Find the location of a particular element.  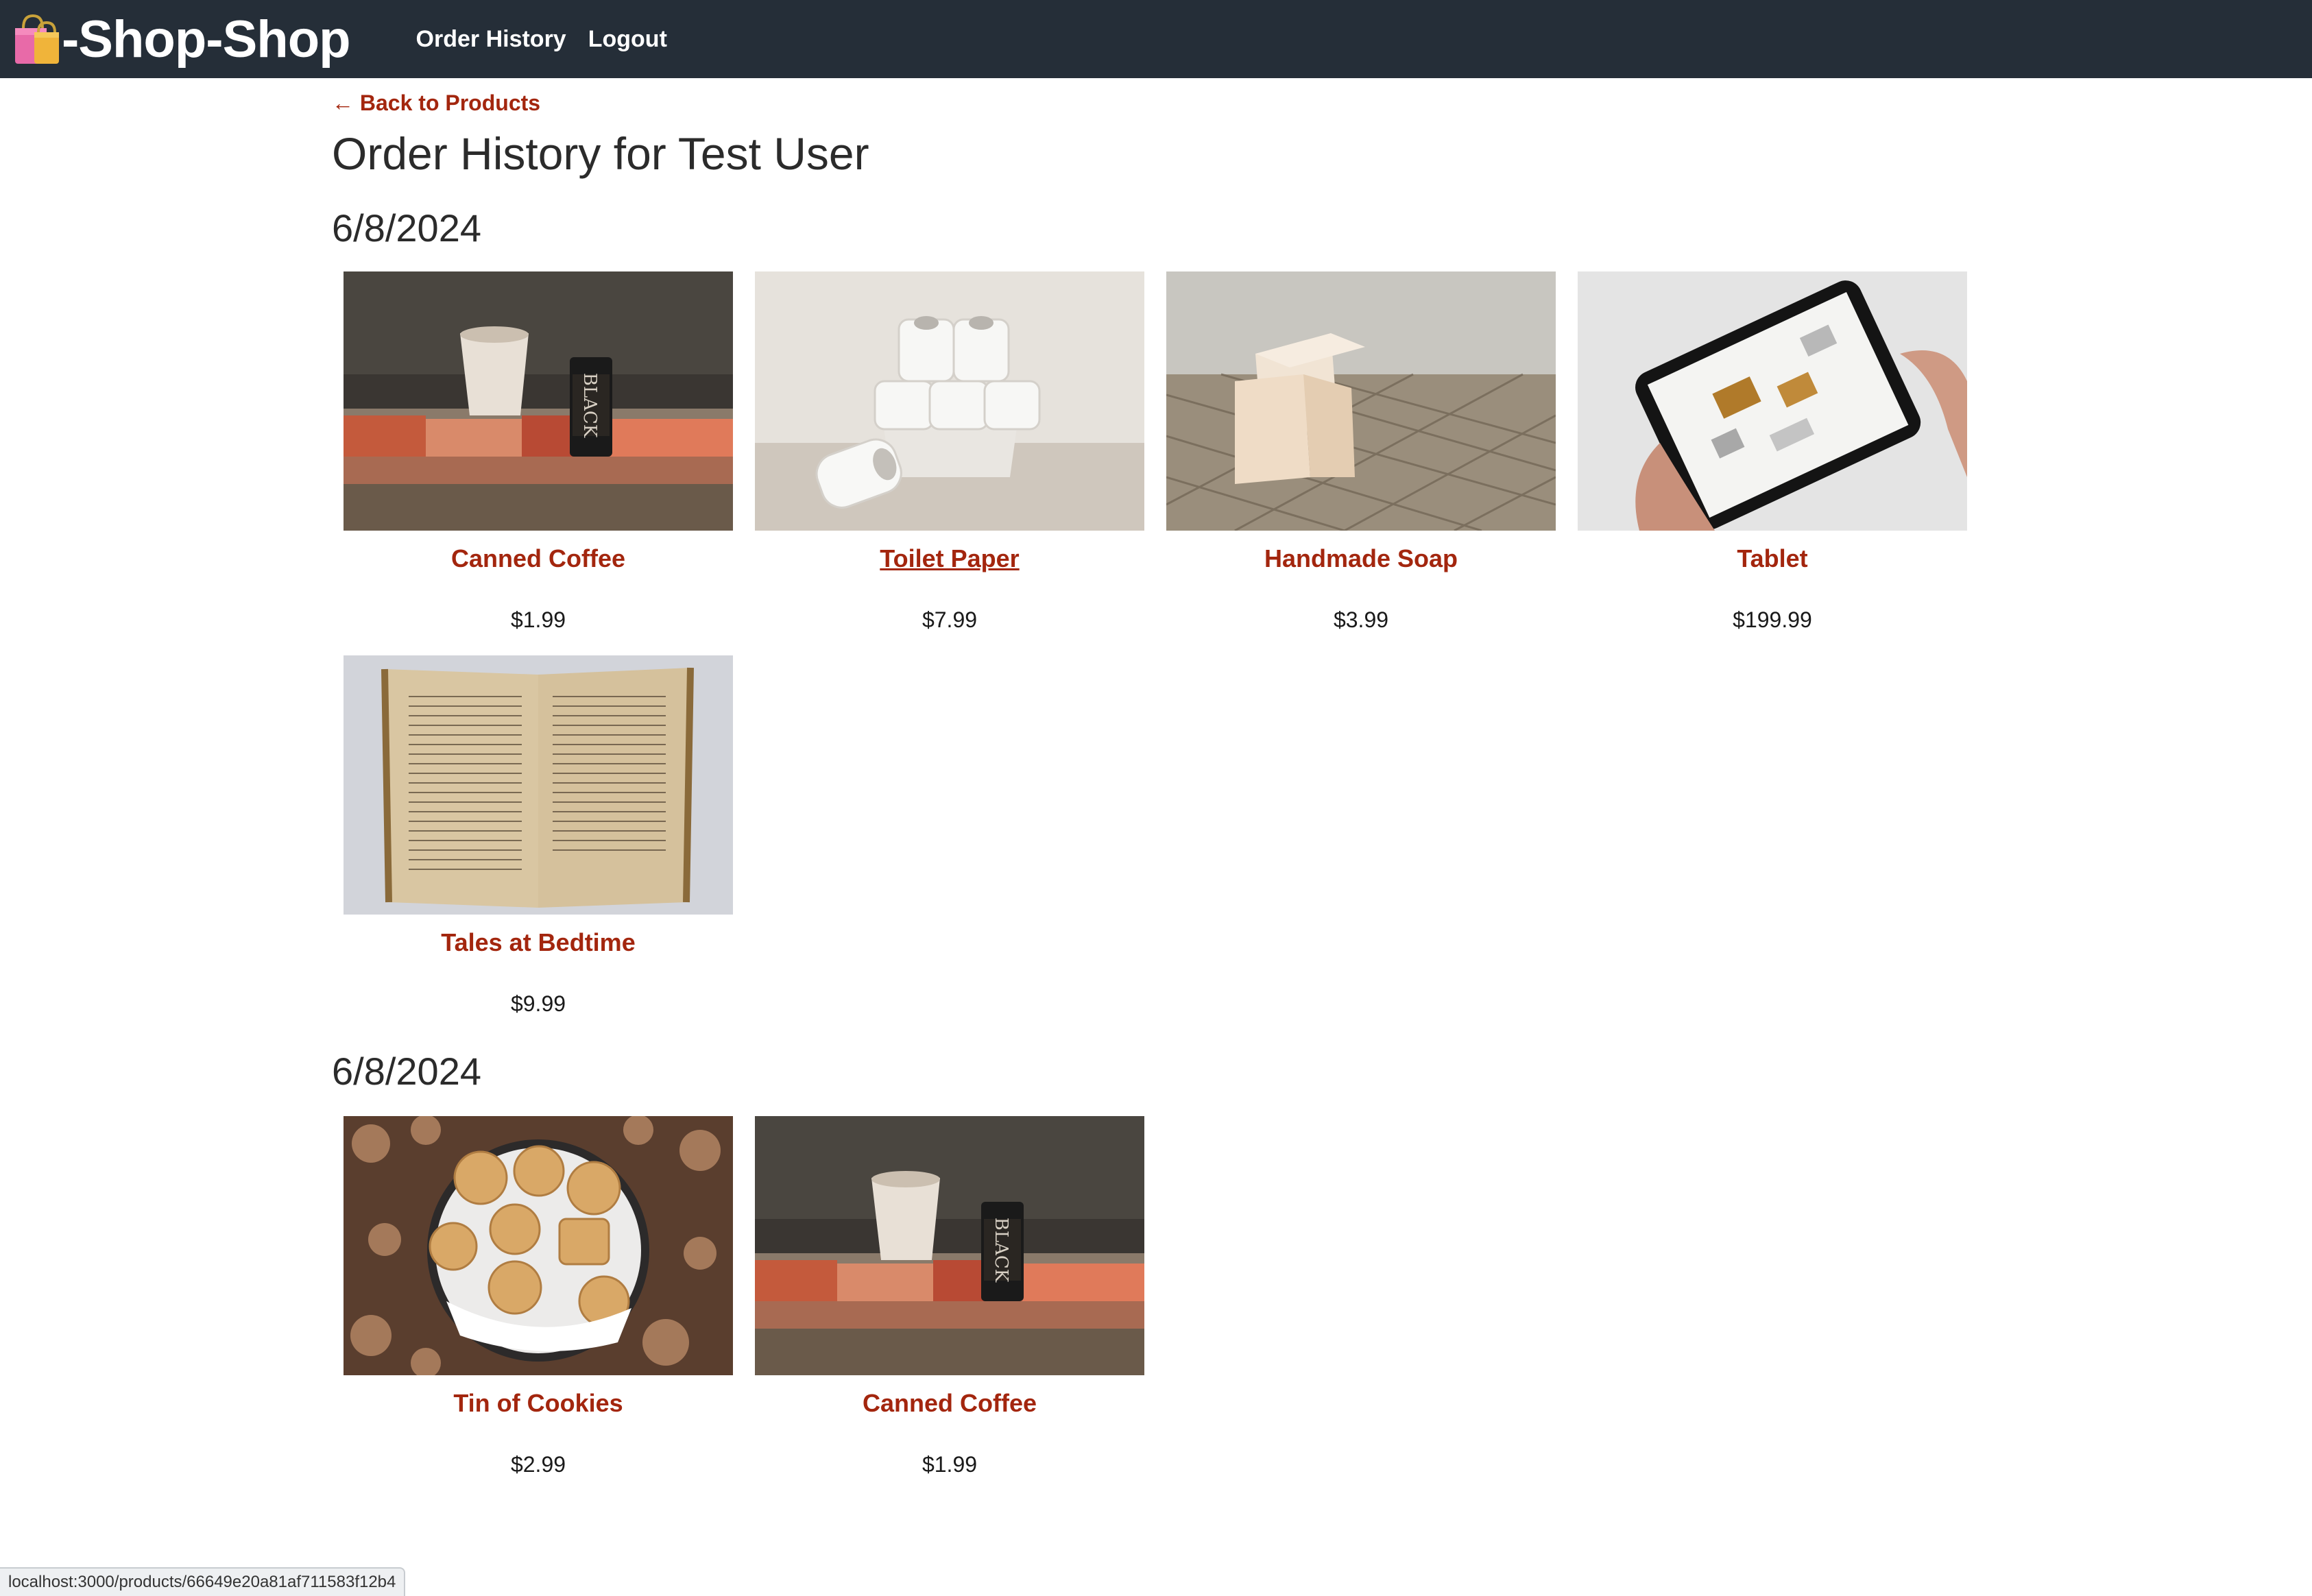

soap-photo is located at coordinates (1361, 401).